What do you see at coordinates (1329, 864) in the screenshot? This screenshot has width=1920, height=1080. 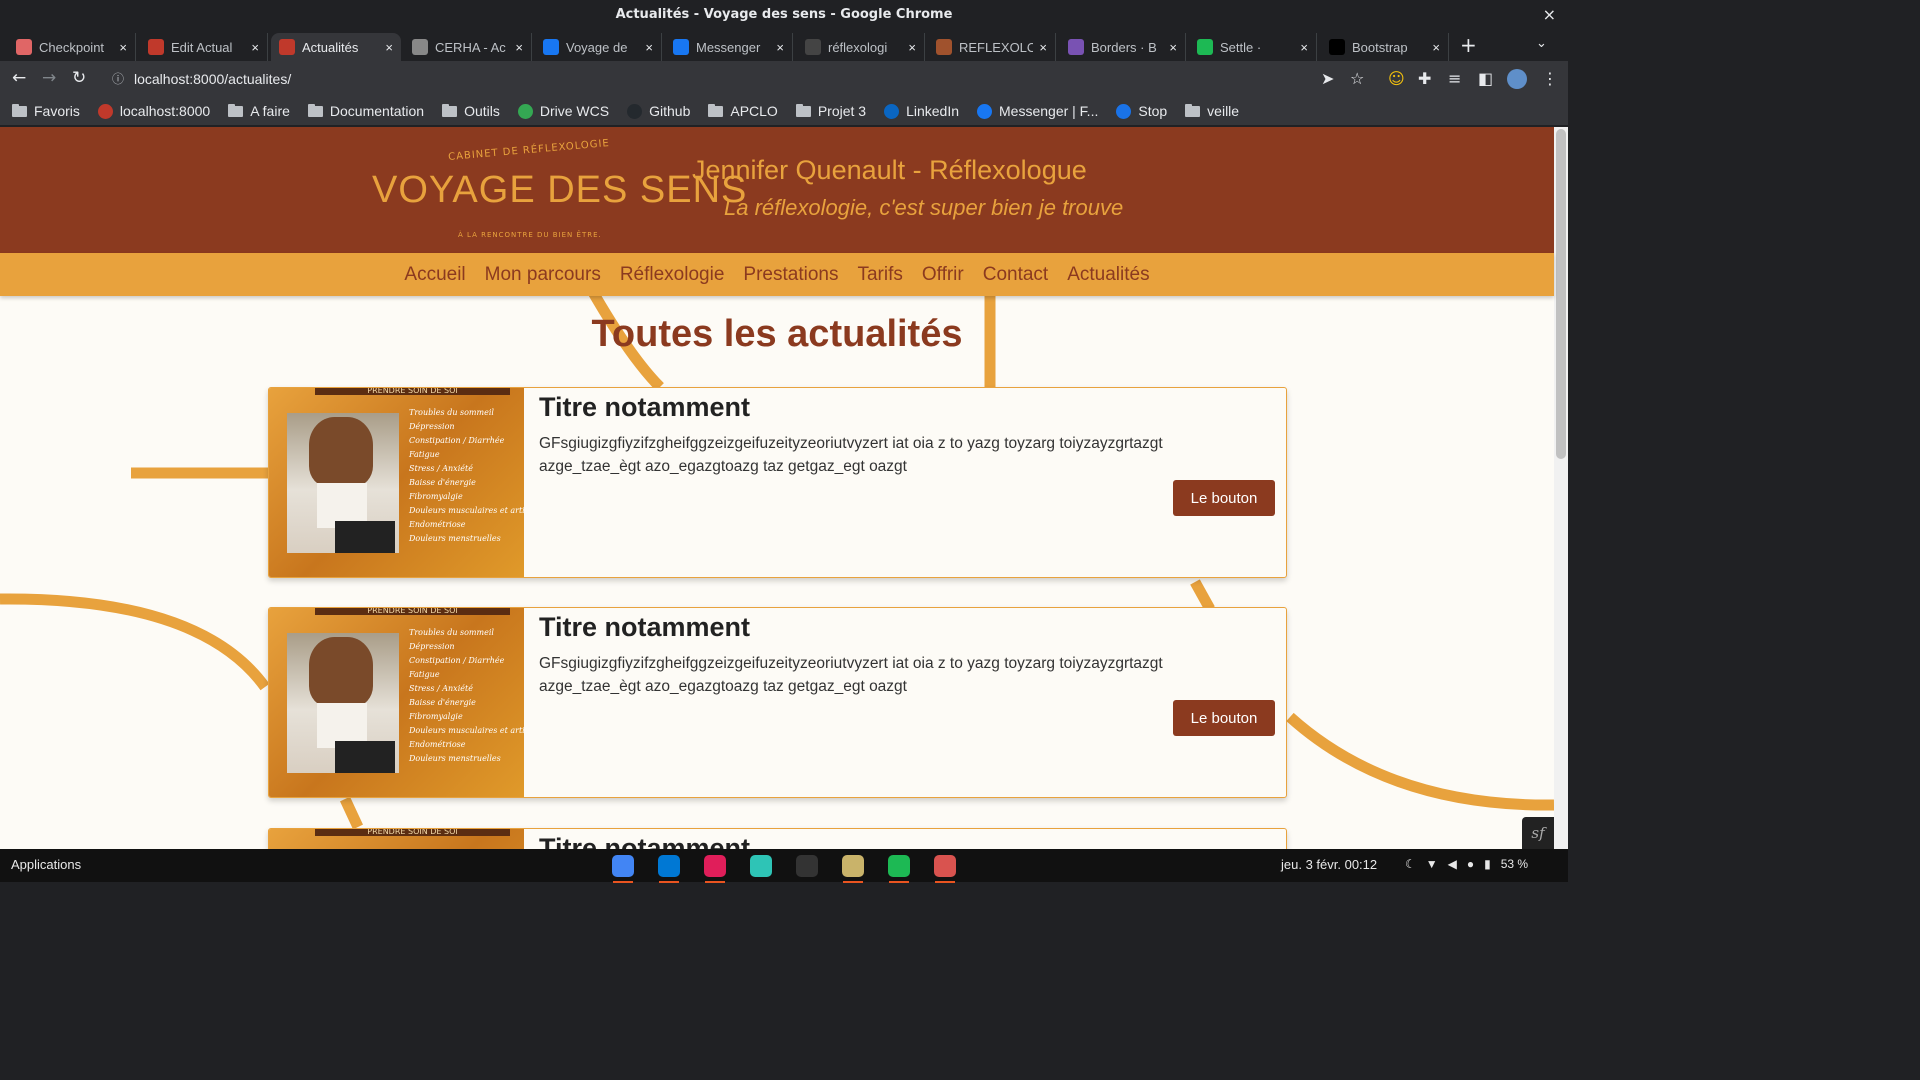 I see `system-clock: jeu. 3 févr. 00:12` at bounding box center [1329, 864].